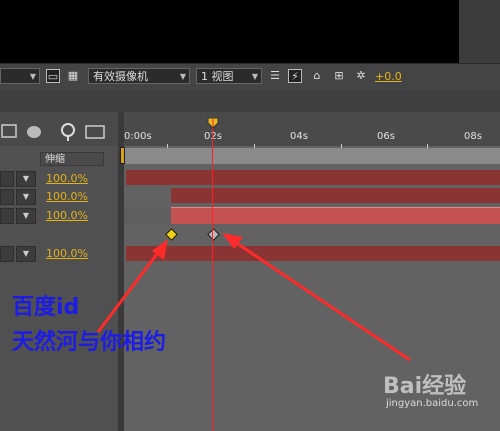 The width and height of the screenshot is (500, 431). What do you see at coordinates (46, 307) in the screenshot?
I see `watermark-text-line1: 百度id` at bounding box center [46, 307].